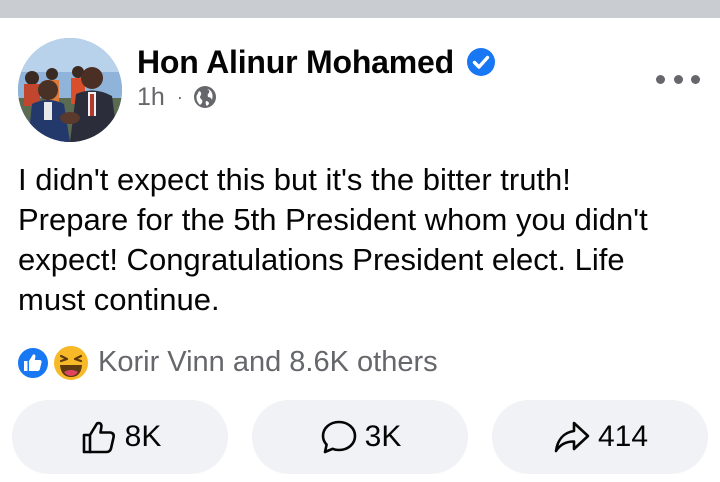 This screenshot has height=482, width=720. What do you see at coordinates (205, 97) in the screenshot?
I see `globe-icon` at bounding box center [205, 97].